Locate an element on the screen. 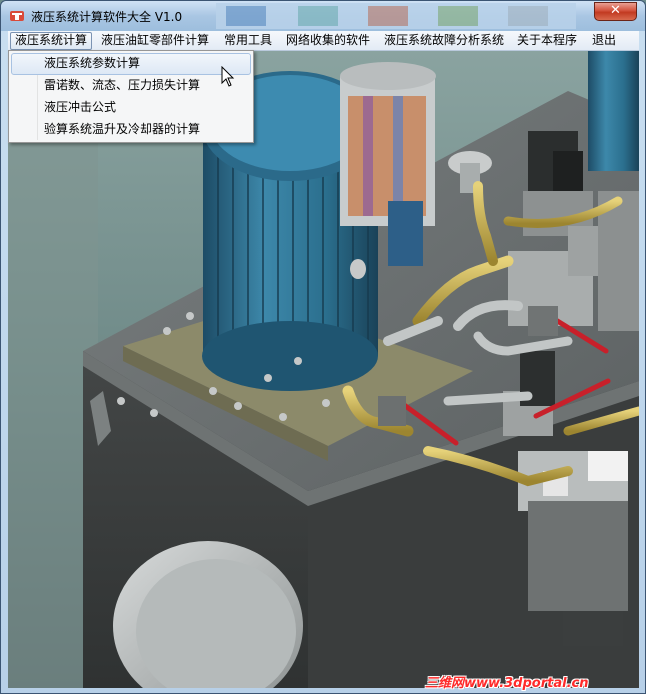 The height and width of the screenshot is (694, 646). menuitem-reynolds-pressure-loss: 雷诺数、流态、压力损失计算 is located at coordinates (131, 86).